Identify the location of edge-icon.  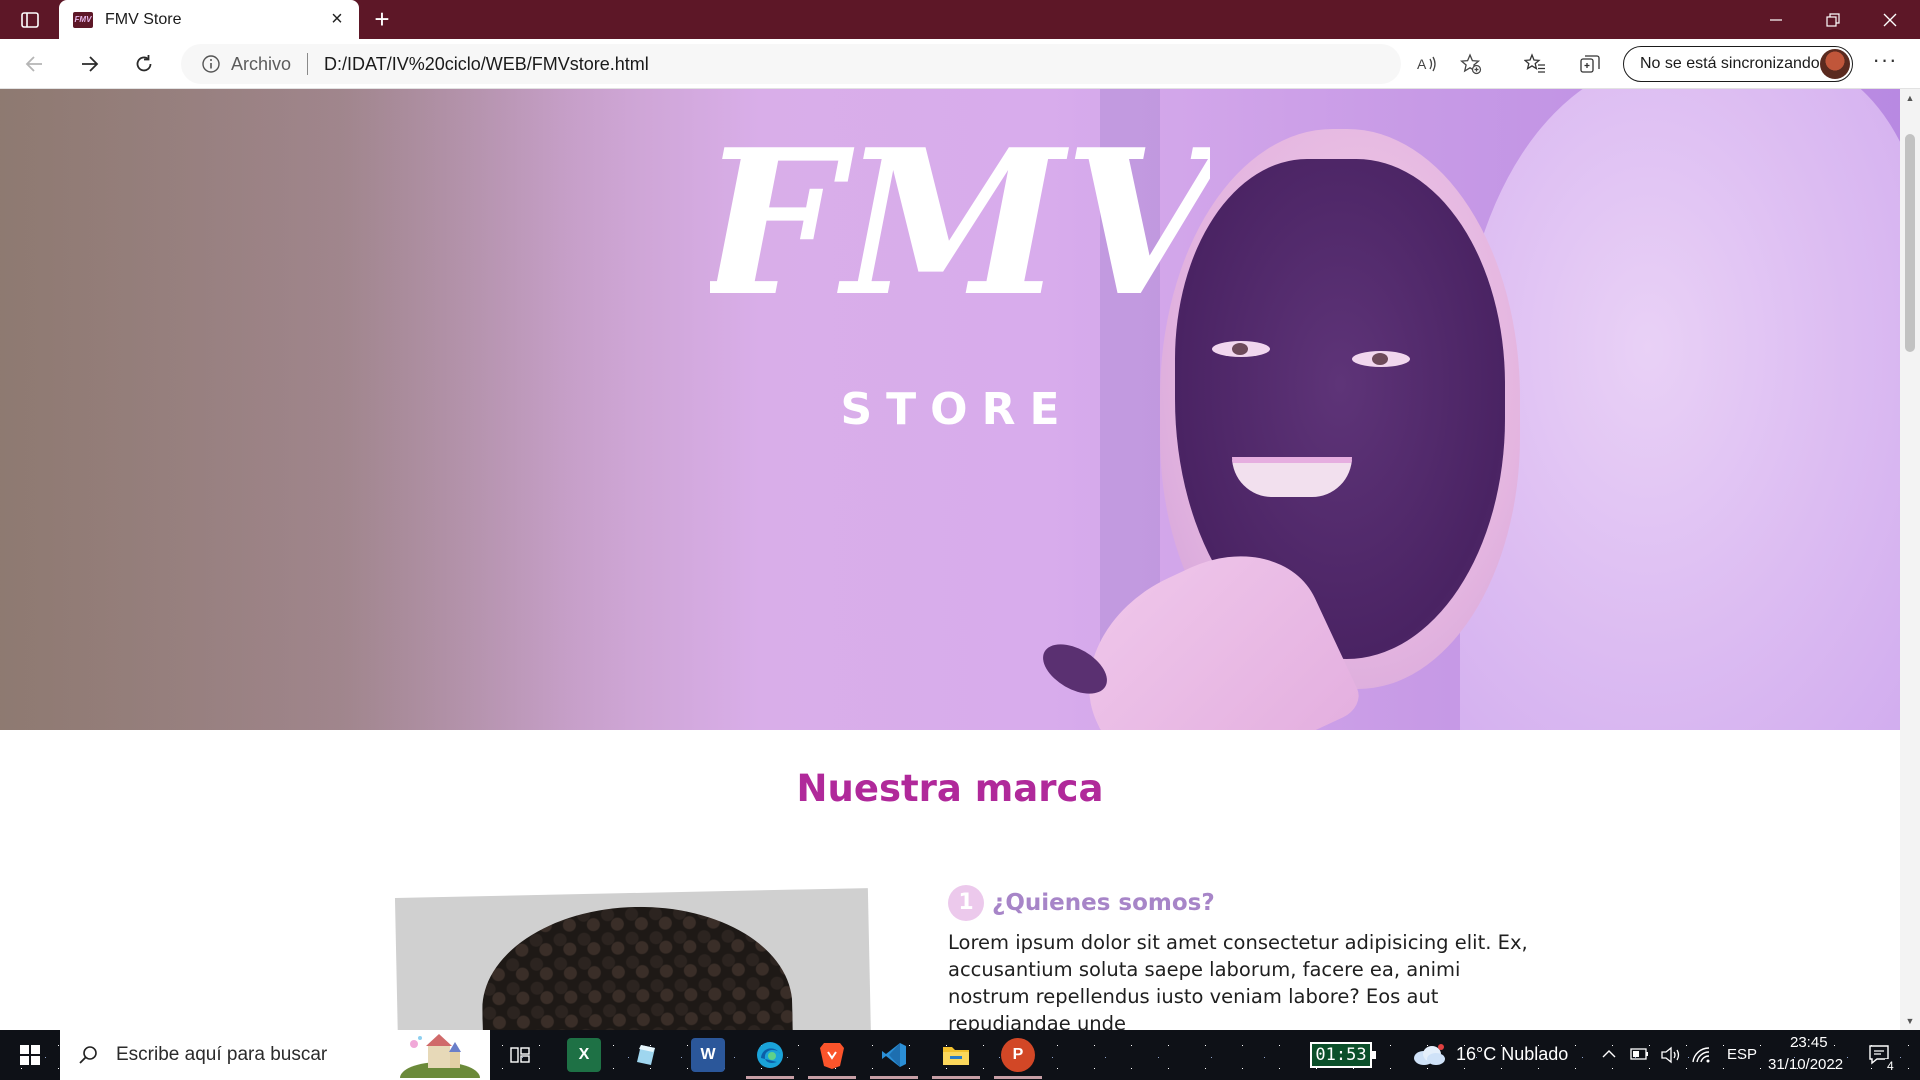
(770, 1058).